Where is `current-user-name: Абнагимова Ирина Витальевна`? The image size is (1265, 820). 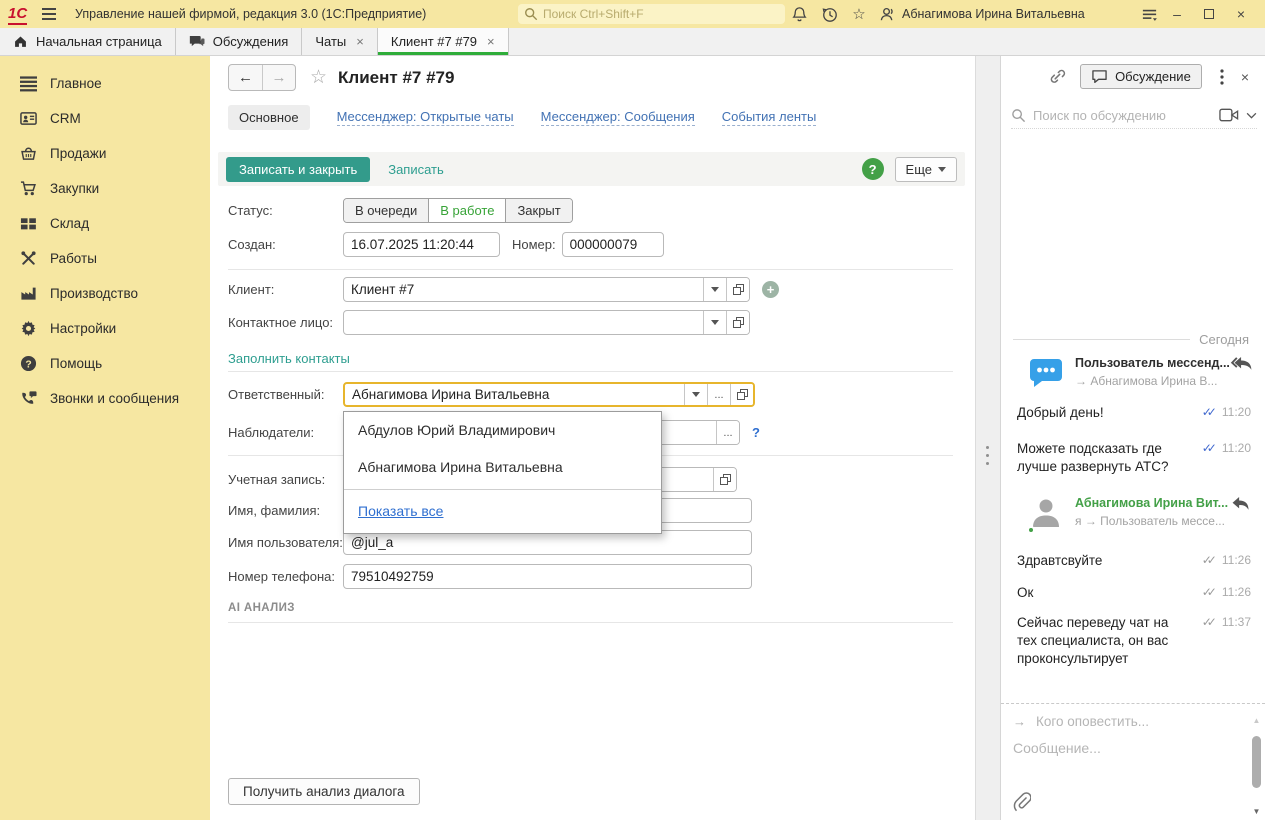
current-user-name: Абнагимова Ирина Витальевна is located at coordinates (993, 14).